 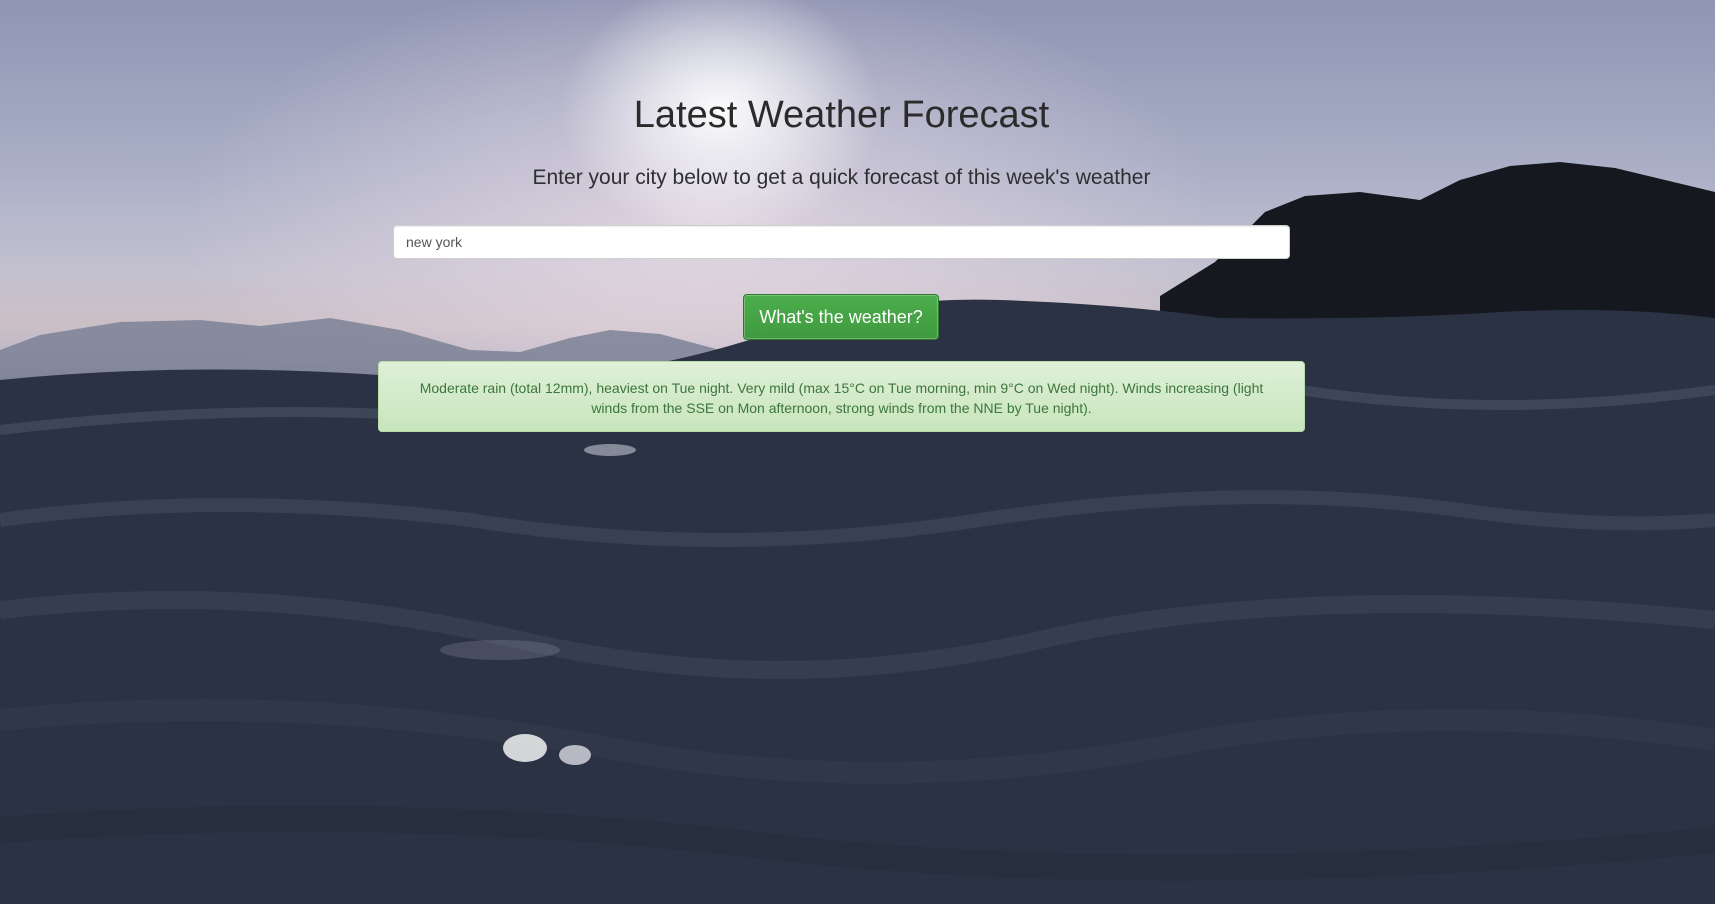 I want to click on get-weather-button: What's the weather?, so click(x=841, y=317).